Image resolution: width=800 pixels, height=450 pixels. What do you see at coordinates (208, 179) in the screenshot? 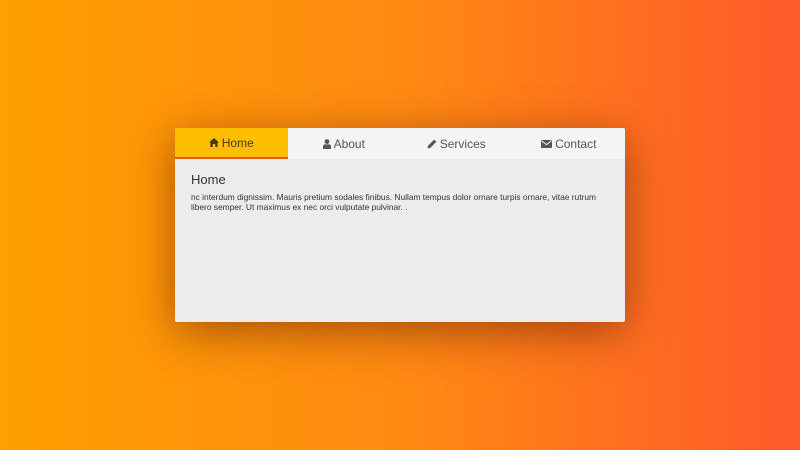
I see `panel-title: Home` at bounding box center [208, 179].